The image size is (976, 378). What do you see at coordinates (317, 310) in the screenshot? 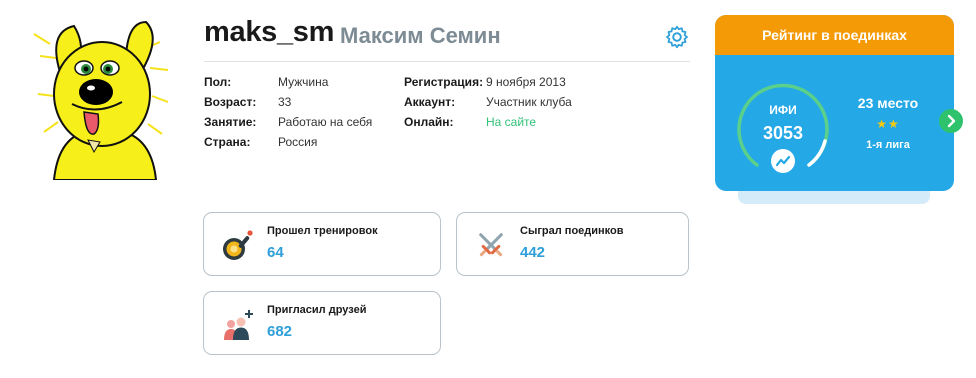
I see `friends-label: Пригласил друзей` at bounding box center [317, 310].